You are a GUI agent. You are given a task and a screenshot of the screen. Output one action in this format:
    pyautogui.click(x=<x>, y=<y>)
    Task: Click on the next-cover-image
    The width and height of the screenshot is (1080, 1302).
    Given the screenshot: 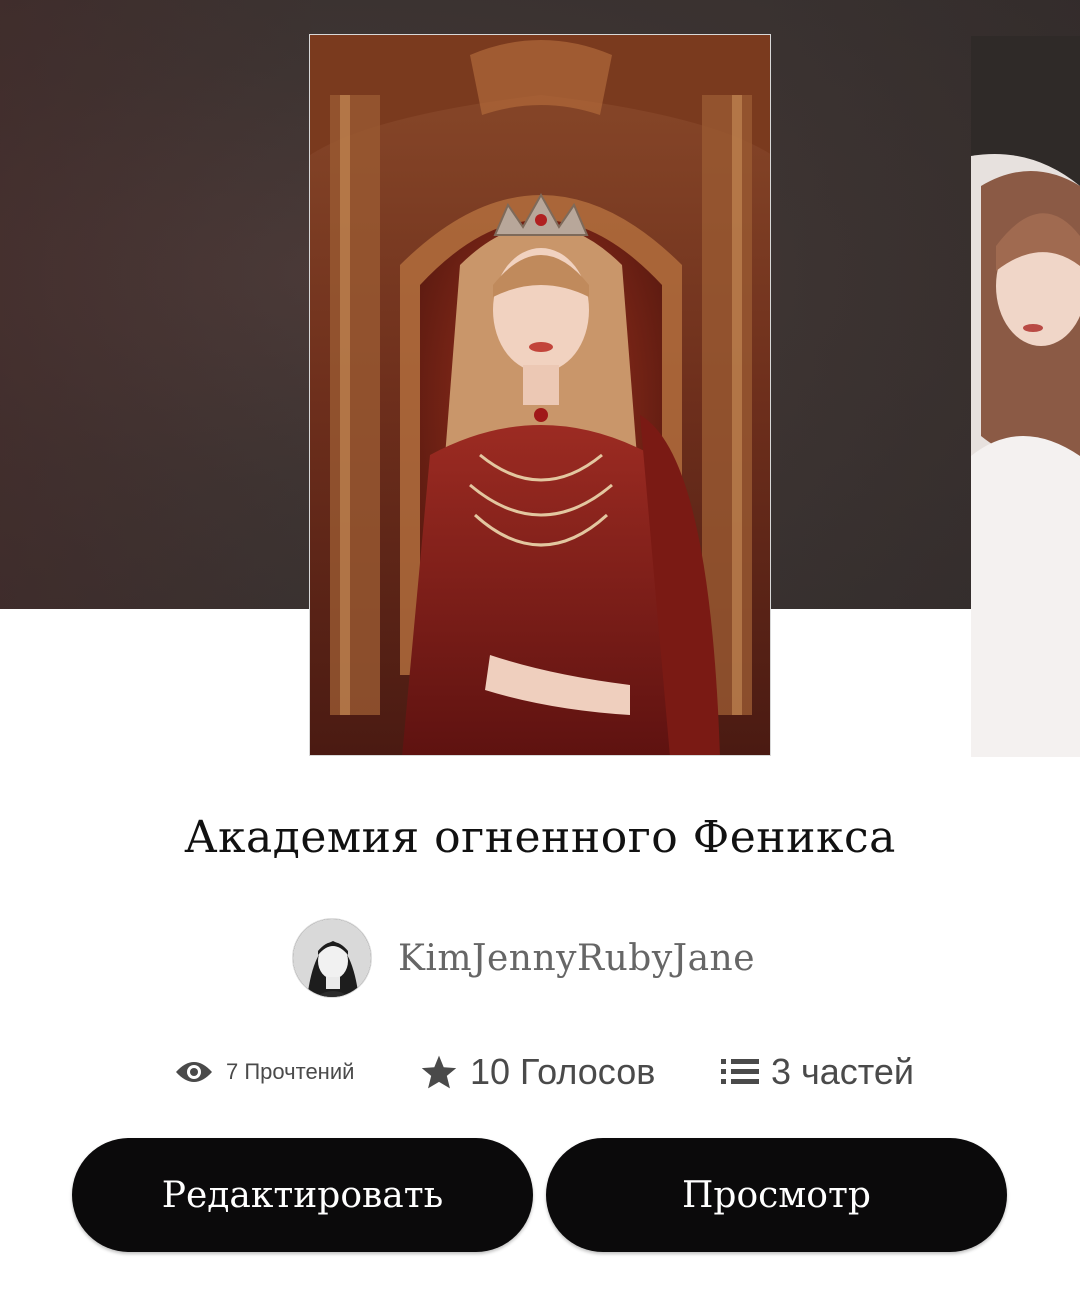 What is the action you would take?
    pyautogui.click(x=1025, y=396)
    